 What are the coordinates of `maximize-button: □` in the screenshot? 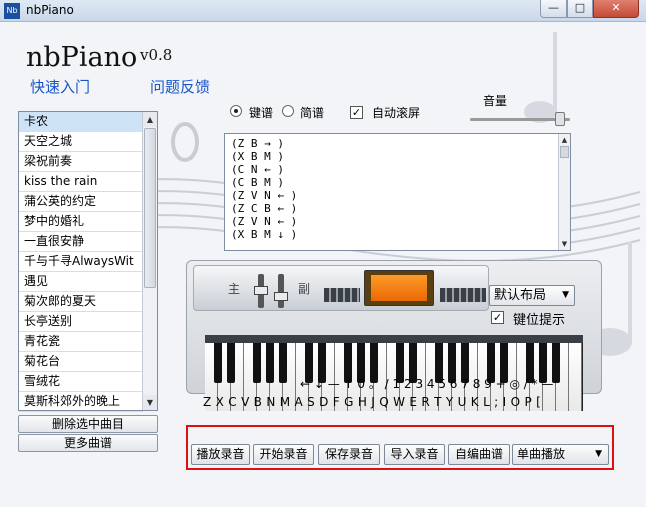 It's located at (580, 9).